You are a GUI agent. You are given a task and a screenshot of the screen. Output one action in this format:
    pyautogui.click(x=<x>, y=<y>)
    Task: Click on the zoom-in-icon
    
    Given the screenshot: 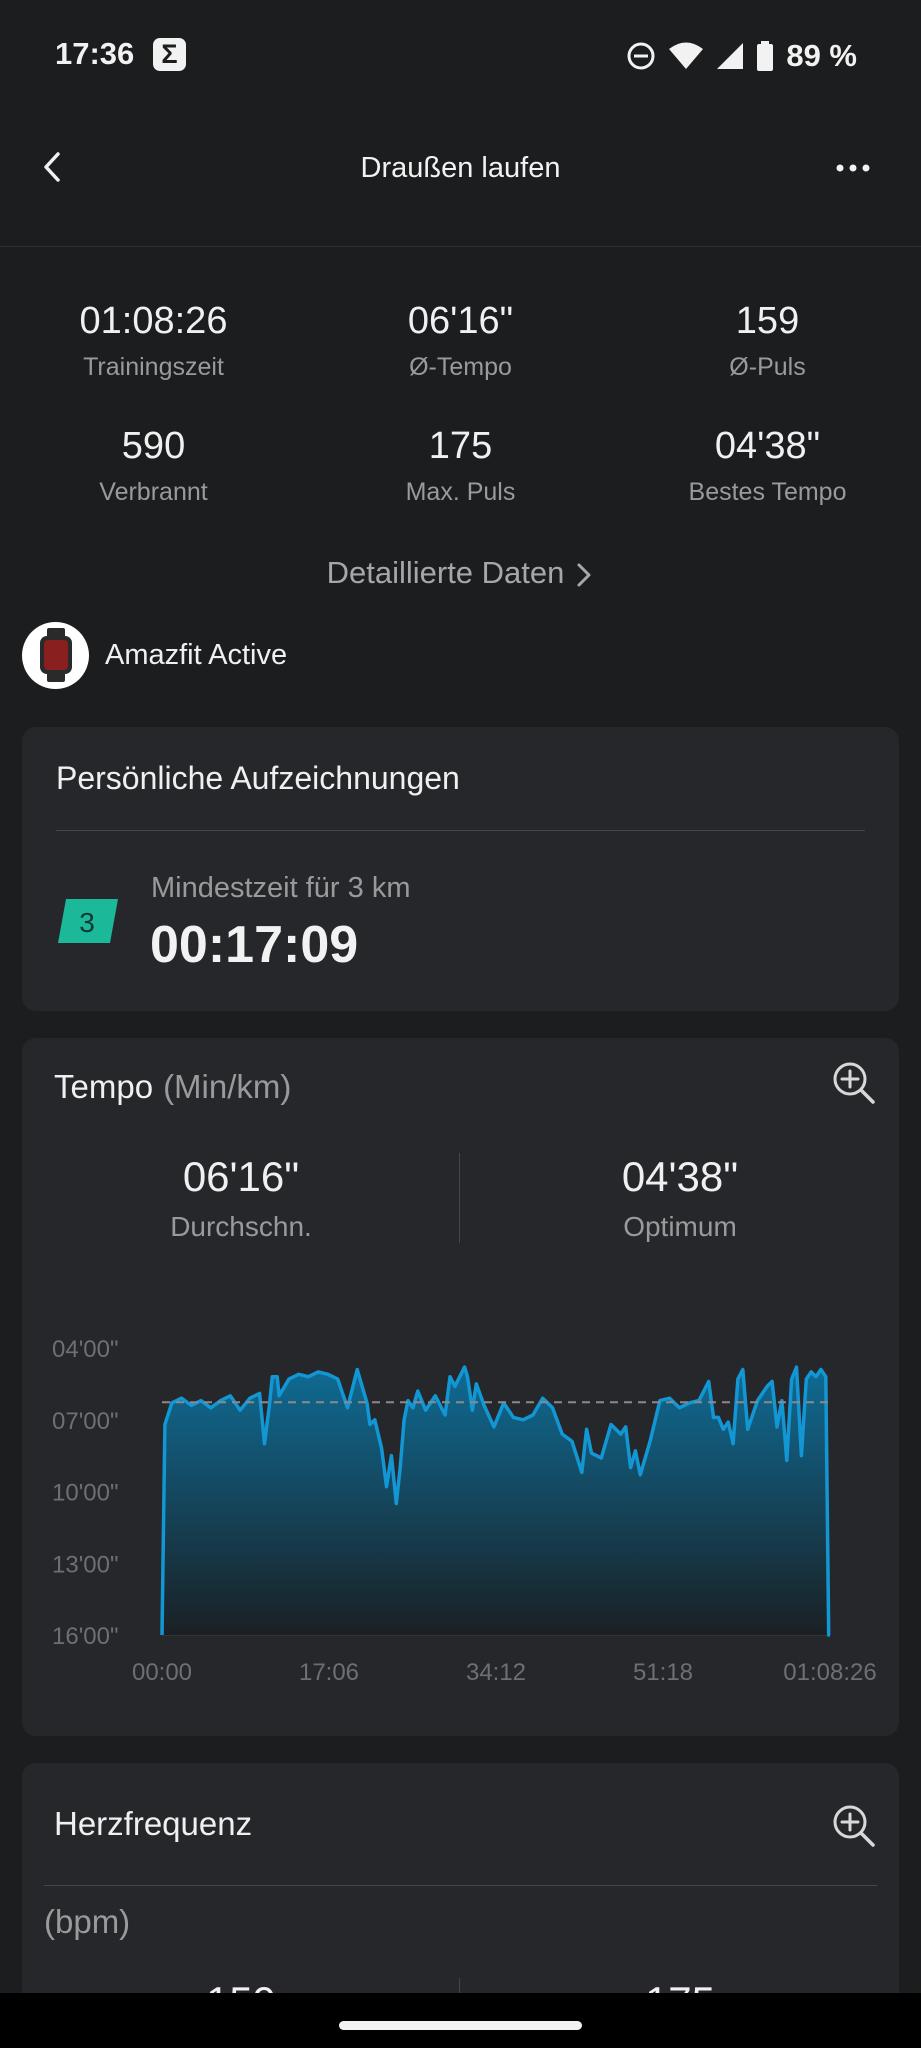 What is the action you would take?
    pyautogui.click(x=854, y=1826)
    